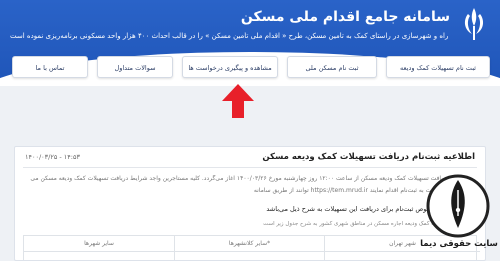  Describe the element at coordinates (99, 243) in the screenshot. I see `table-header-other-cities: سایر شهرها` at that location.